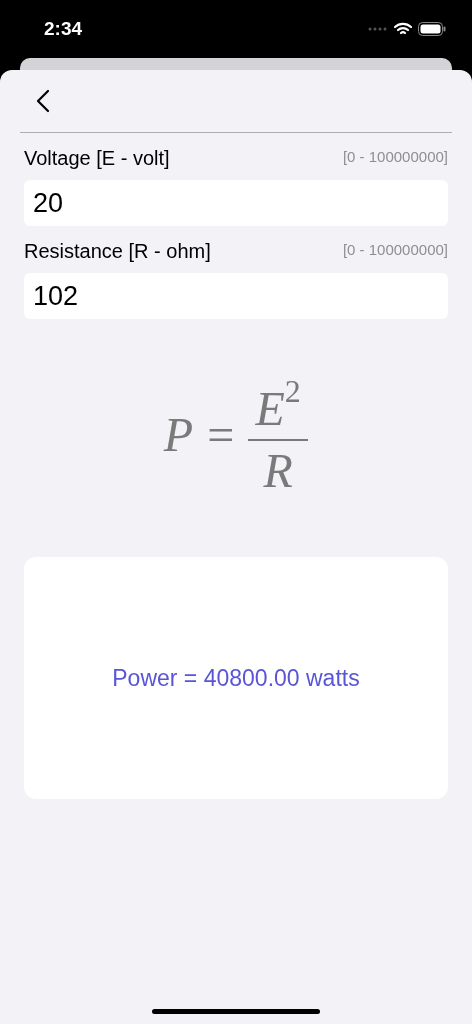 The height and width of the screenshot is (1024, 472). I want to click on result-text: Power = 40800.00 watts, so click(236, 678).